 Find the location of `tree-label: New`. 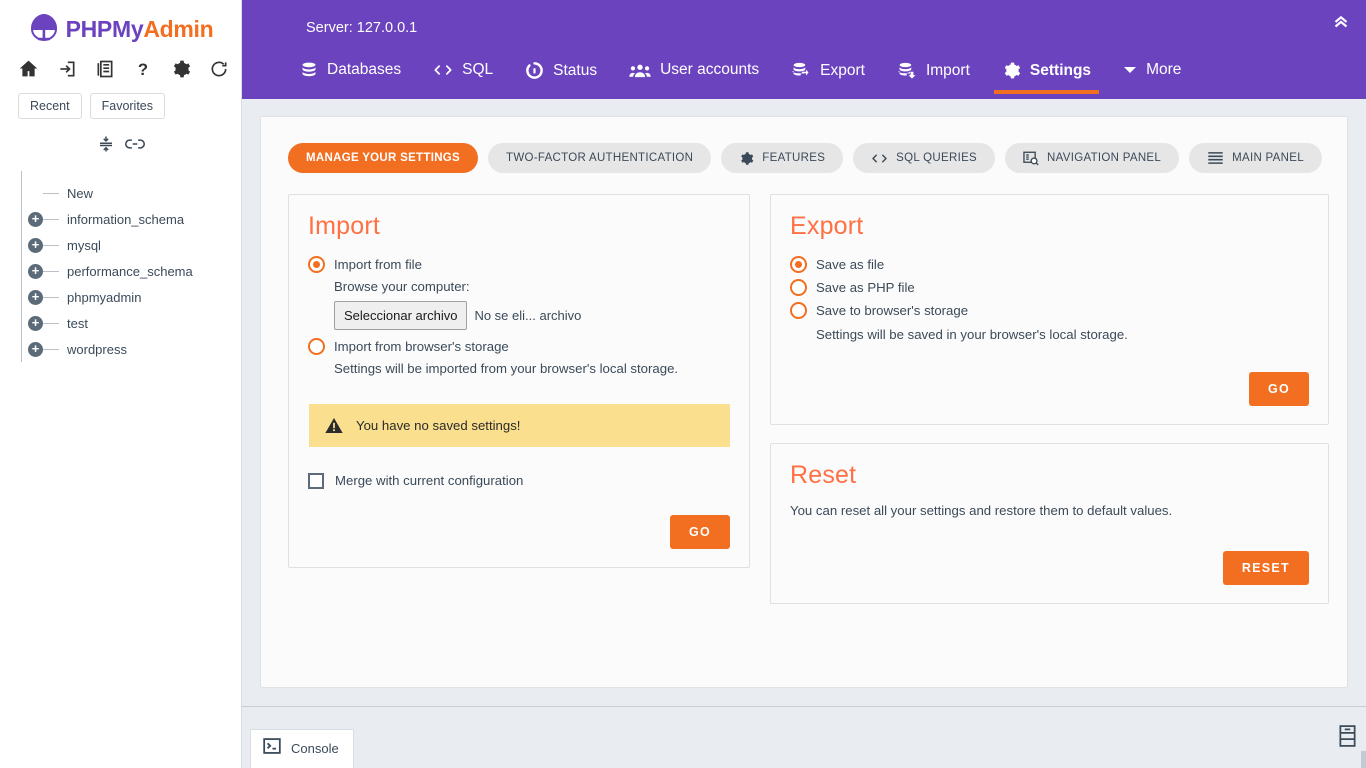

tree-label: New is located at coordinates (80, 193).